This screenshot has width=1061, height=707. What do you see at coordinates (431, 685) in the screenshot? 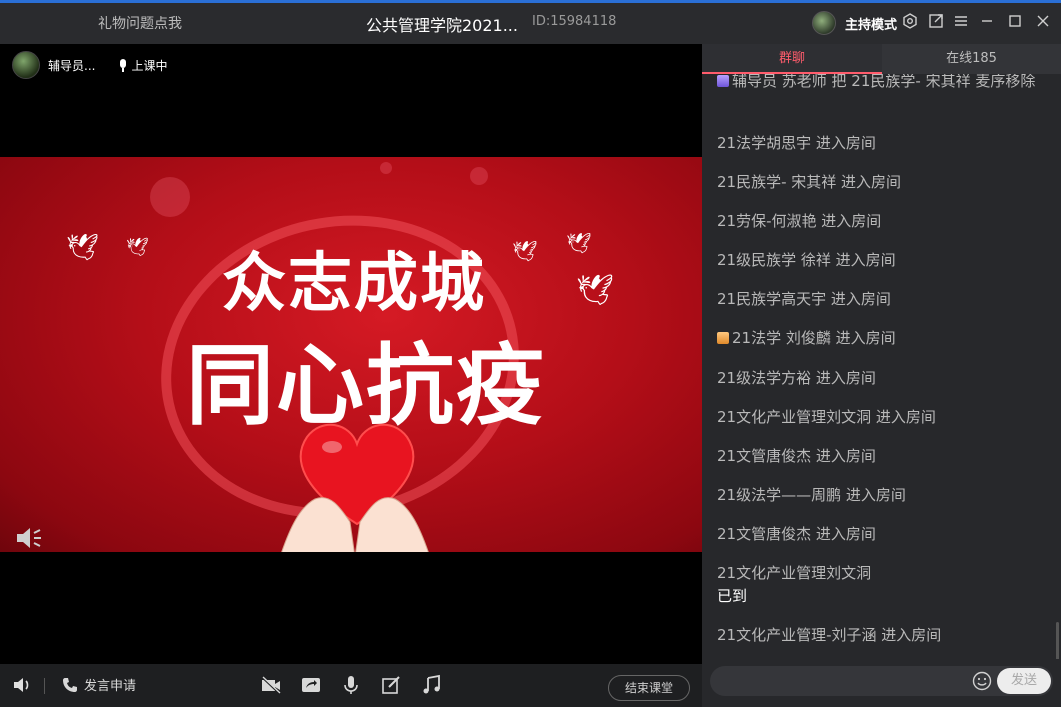
I see `music-icon` at bounding box center [431, 685].